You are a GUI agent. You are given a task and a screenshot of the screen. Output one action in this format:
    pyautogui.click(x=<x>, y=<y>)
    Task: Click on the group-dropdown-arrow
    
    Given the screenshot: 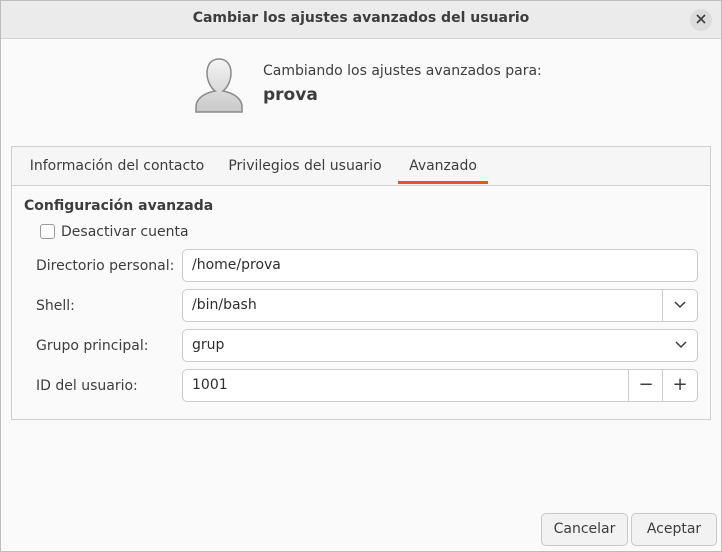 What is the action you would take?
    pyautogui.click(x=681, y=345)
    